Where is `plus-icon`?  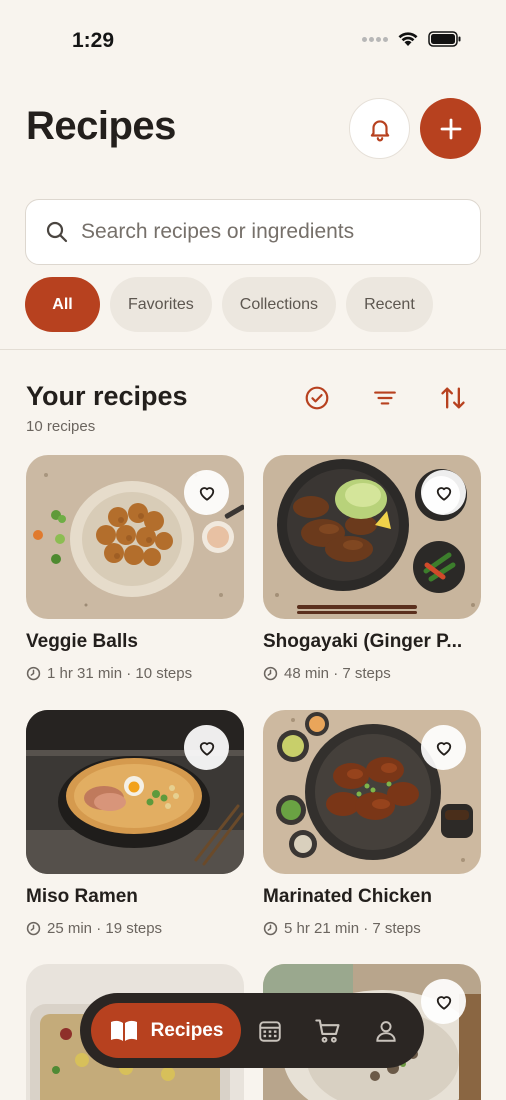 plus-icon is located at coordinates (450, 128).